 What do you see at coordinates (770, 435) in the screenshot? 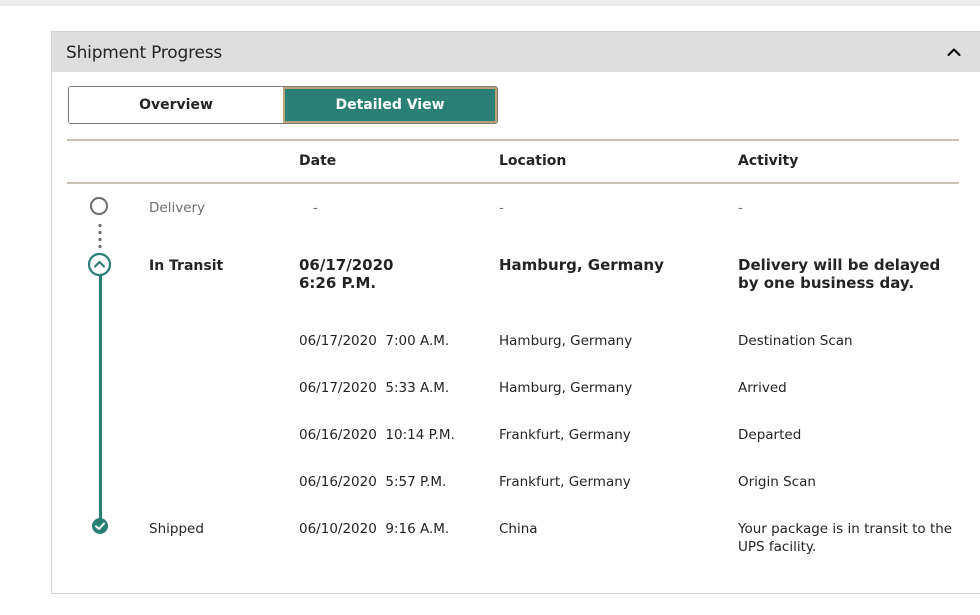
I see `table-cell-activity: Departed` at bounding box center [770, 435].